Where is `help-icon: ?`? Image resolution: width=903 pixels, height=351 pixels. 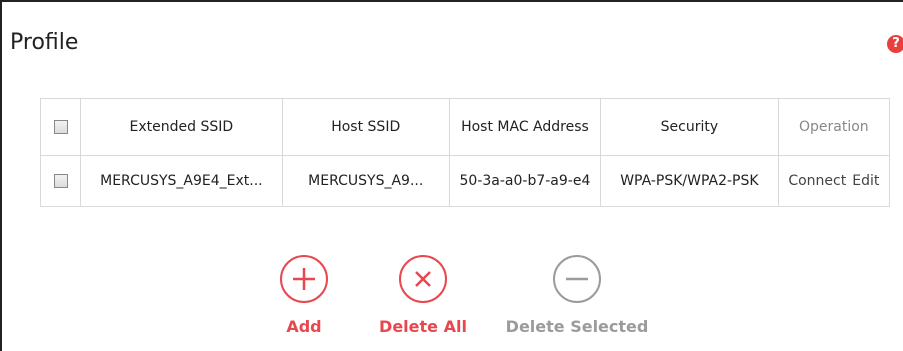
help-icon: ? is located at coordinates (895, 44).